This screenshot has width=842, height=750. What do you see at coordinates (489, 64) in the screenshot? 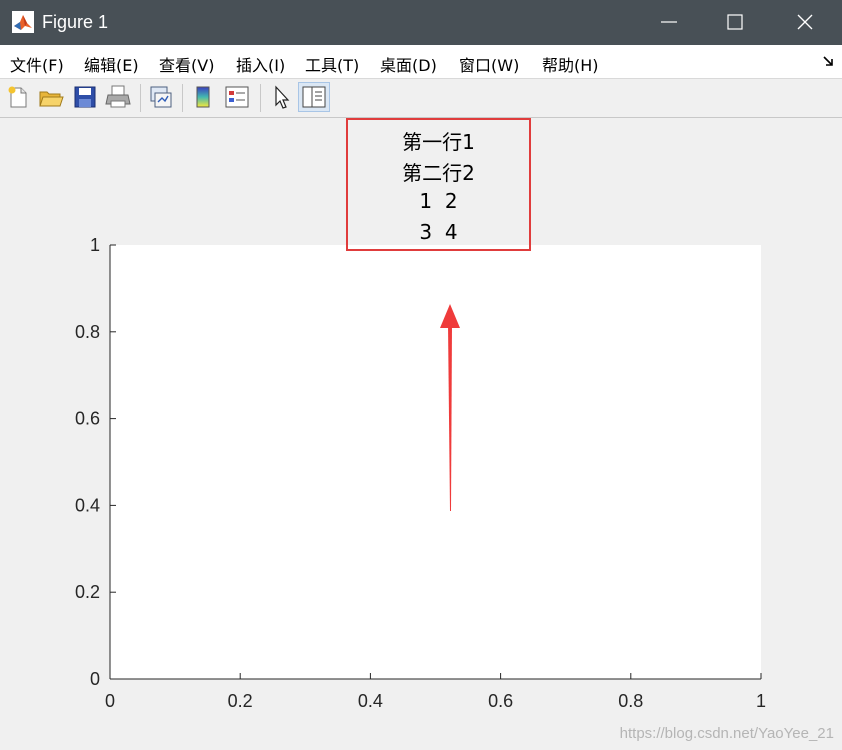
I see `menu-window: 窗口(W)` at bounding box center [489, 64].